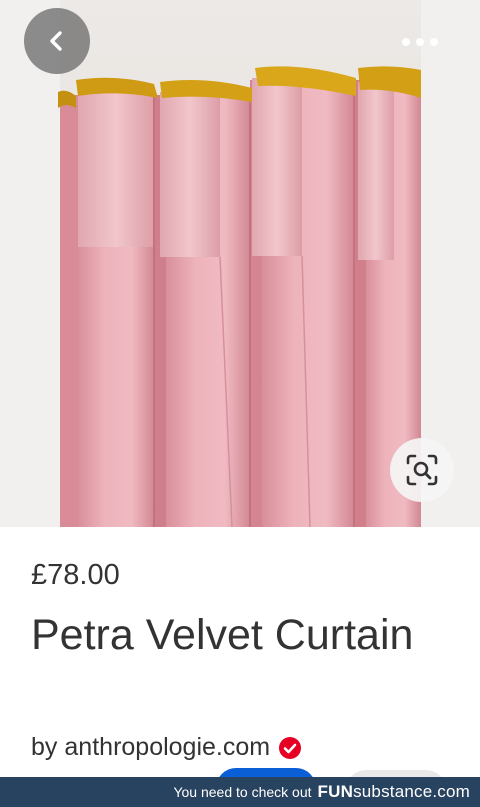 The width and height of the screenshot is (480, 807). I want to click on watermark-brand-rest: substance.com, so click(411, 791).